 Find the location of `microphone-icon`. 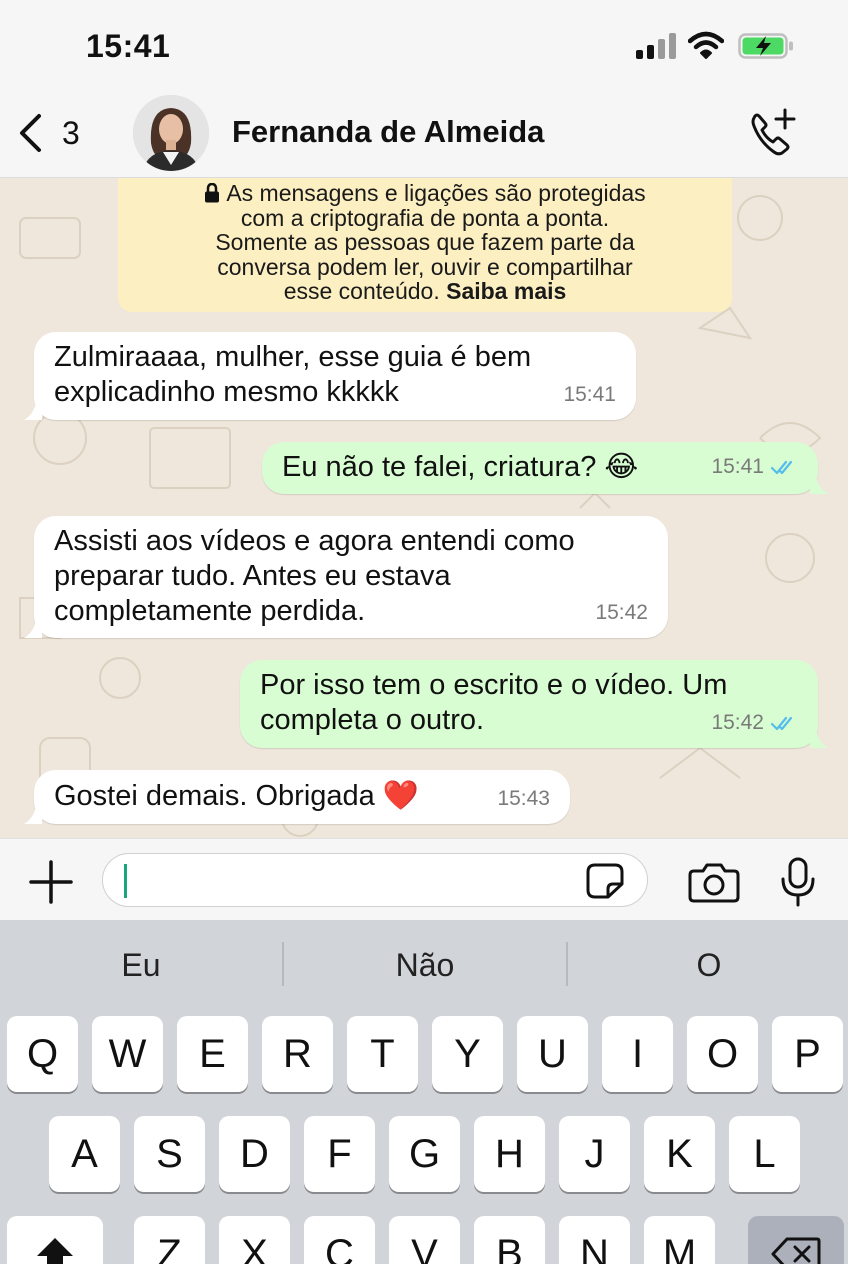

microphone-icon is located at coordinates (798, 882).